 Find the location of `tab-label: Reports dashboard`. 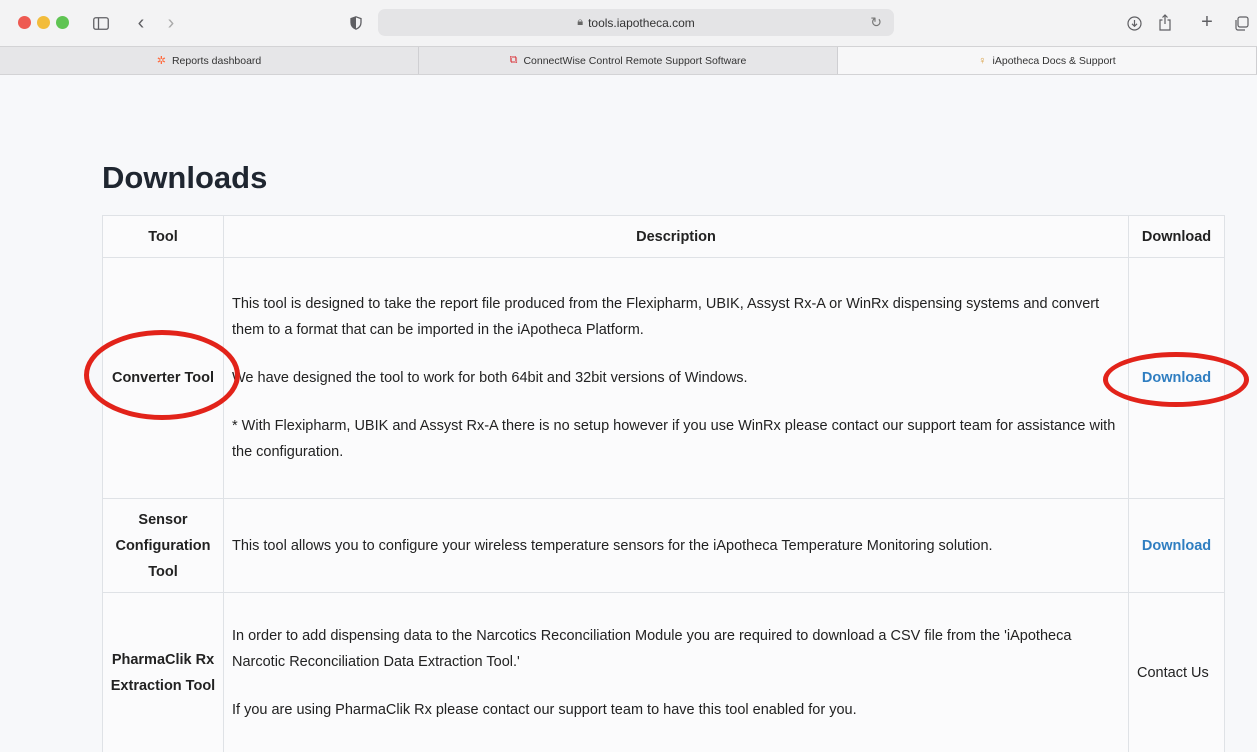

tab-label: Reports dashboard is located at coordinates (216, 60).